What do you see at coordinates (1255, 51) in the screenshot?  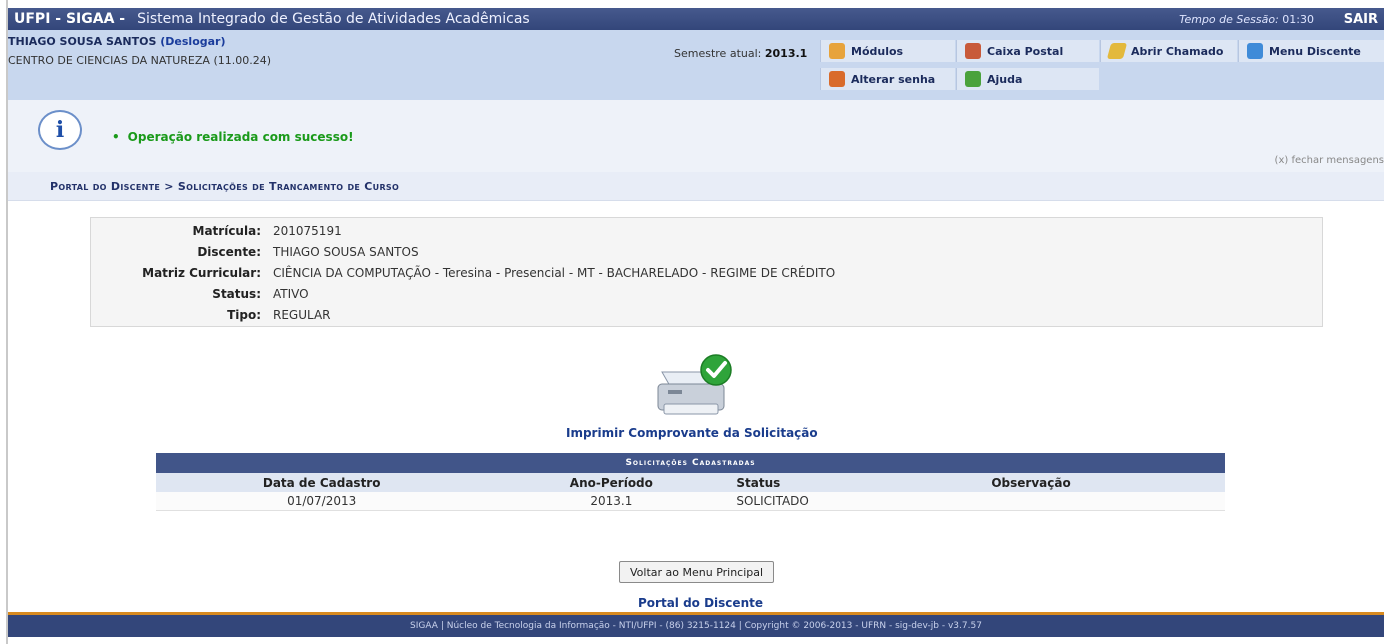 I see `menu-discente-icon` at bounding box center [1255, 51].